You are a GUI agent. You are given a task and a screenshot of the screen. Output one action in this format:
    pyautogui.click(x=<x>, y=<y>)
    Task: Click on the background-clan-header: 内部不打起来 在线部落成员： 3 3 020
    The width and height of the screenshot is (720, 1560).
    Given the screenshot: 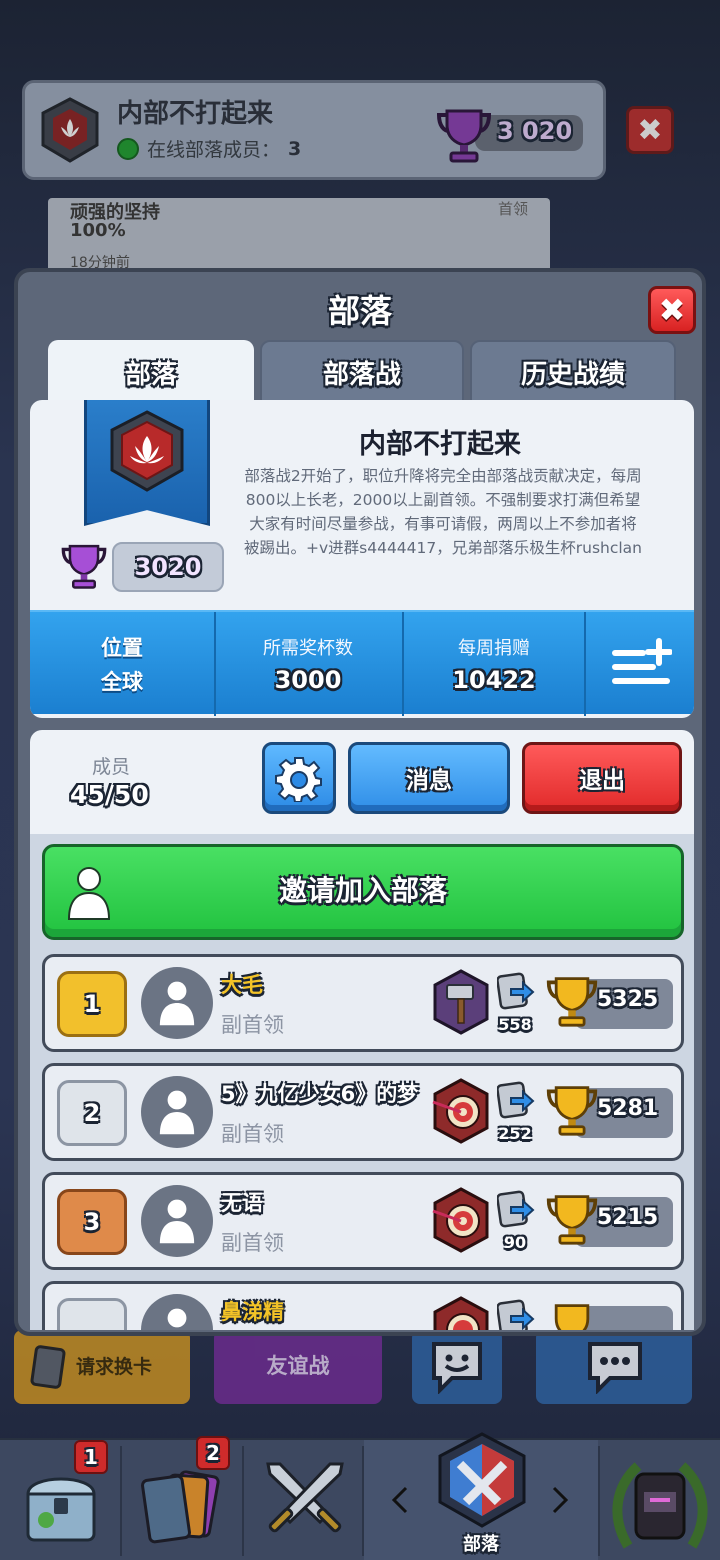 What is the action you would take?
    pyautogui.click(x=314, y=130)
    